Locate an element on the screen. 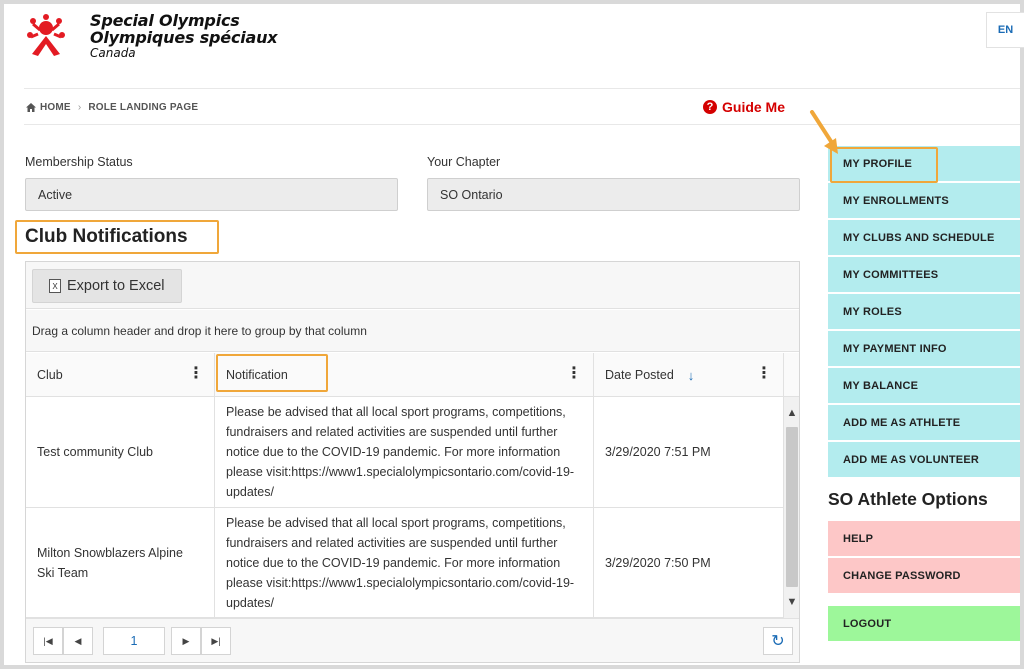 The image size is (1024, 669). first-page-icon: |◀ is located at coordinates (48, 641).